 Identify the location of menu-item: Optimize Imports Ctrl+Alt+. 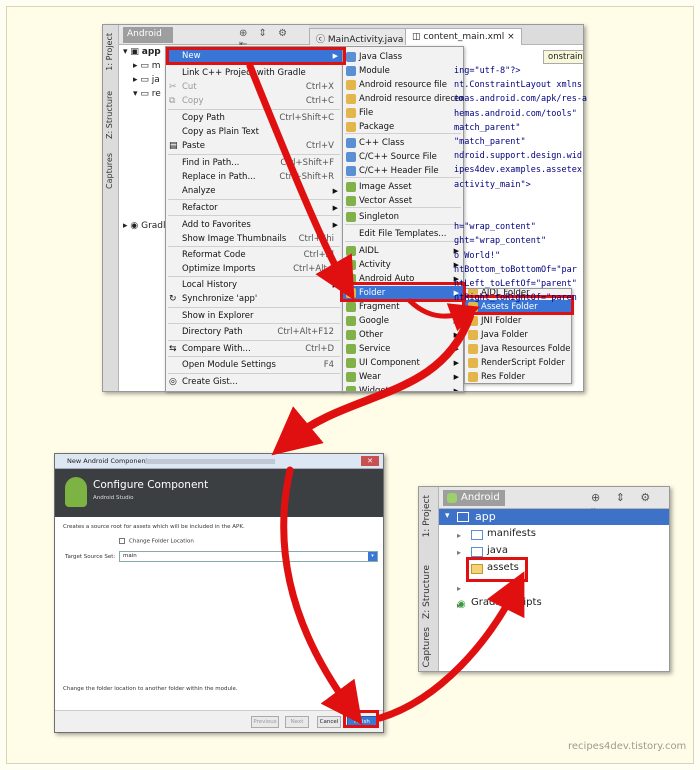
(254, 269).